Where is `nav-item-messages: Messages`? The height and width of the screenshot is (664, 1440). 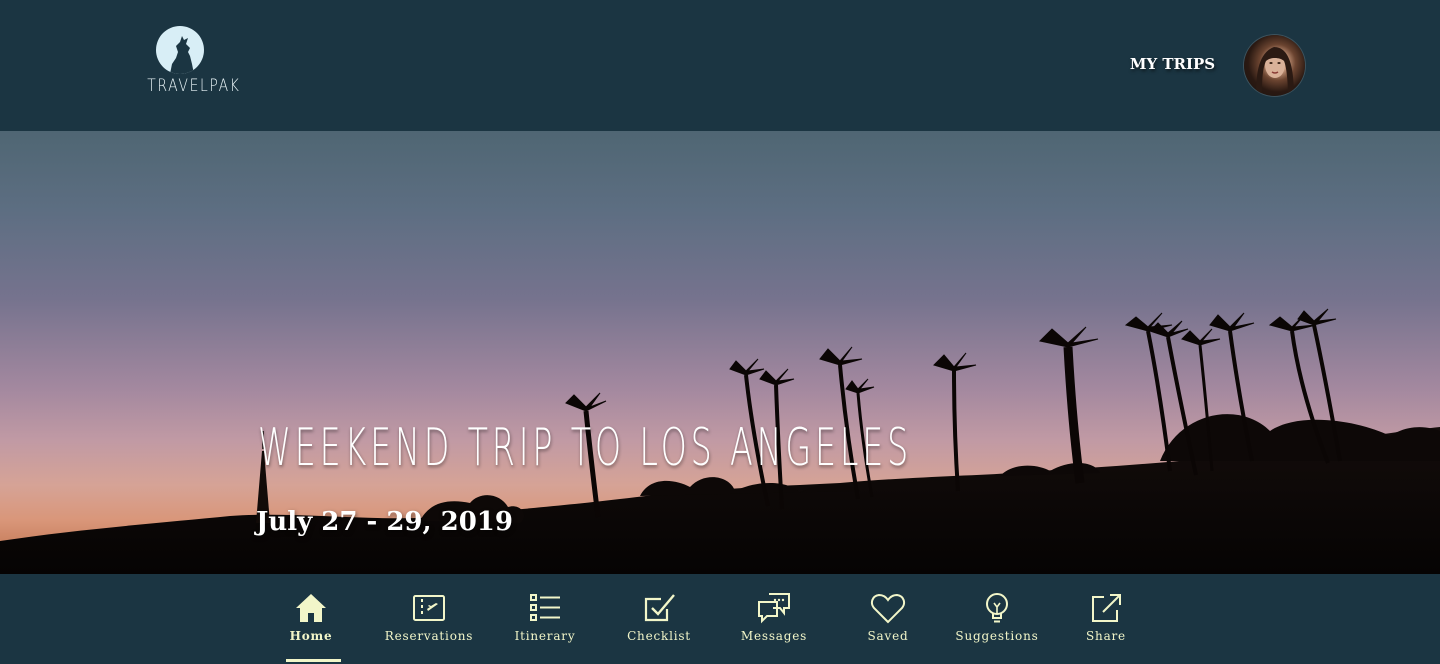 nav-item-messages: Messages is located at coordinates (774, 619).